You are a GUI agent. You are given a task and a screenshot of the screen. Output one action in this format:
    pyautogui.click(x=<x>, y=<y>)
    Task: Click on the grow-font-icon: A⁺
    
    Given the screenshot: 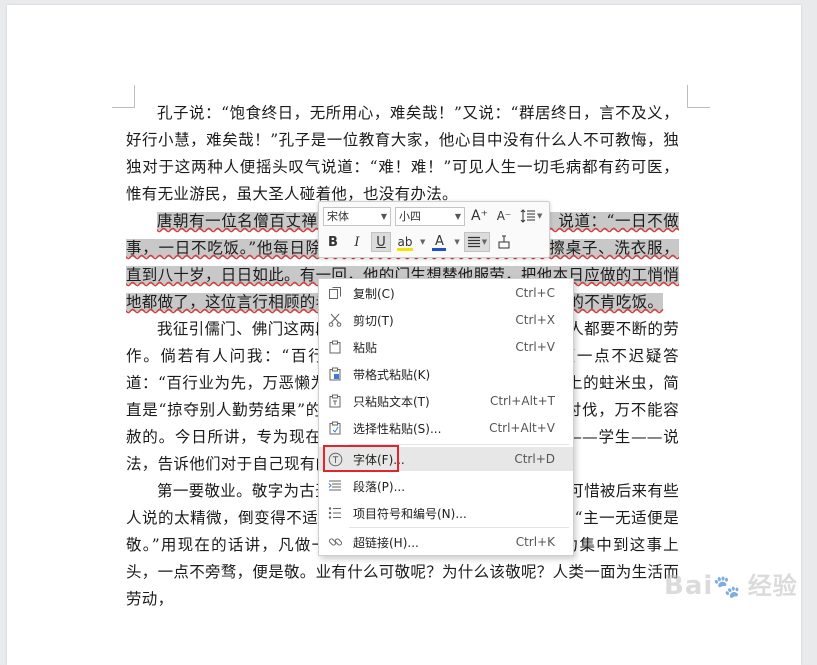 What is the action you would take?
    pyautogui.click(x=479, y=216)
    